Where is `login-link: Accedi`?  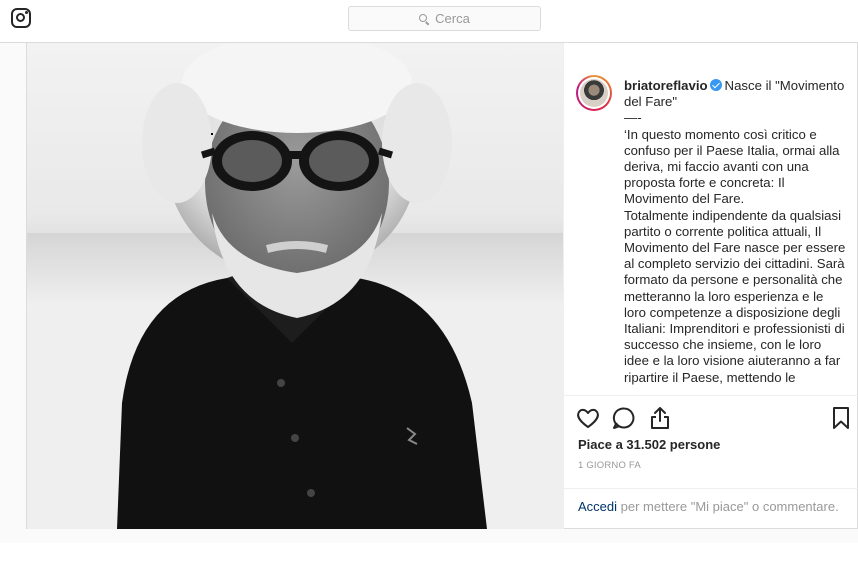 login-link: Accedi is located at coordinates (597, 506).